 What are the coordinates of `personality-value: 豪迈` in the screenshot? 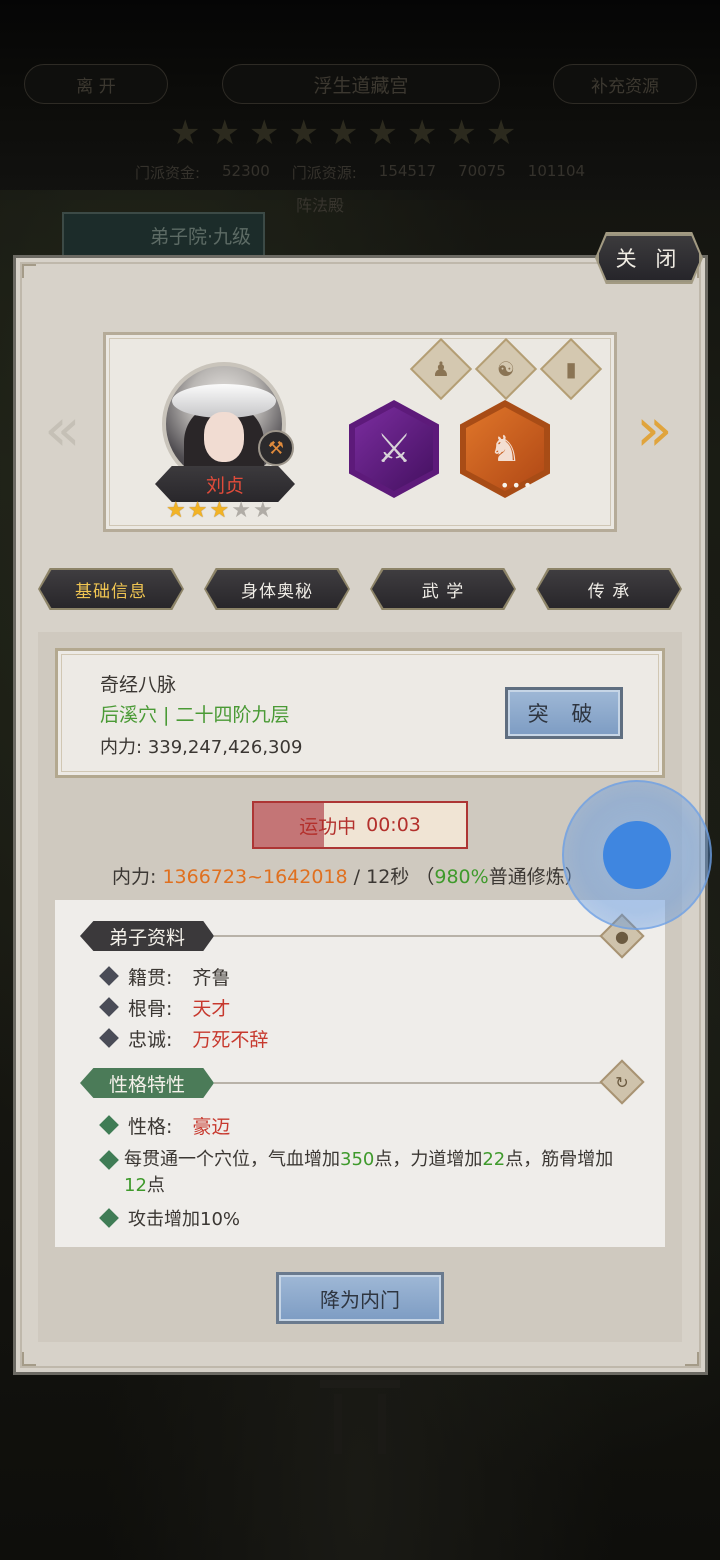 It's located at (211, 1127).